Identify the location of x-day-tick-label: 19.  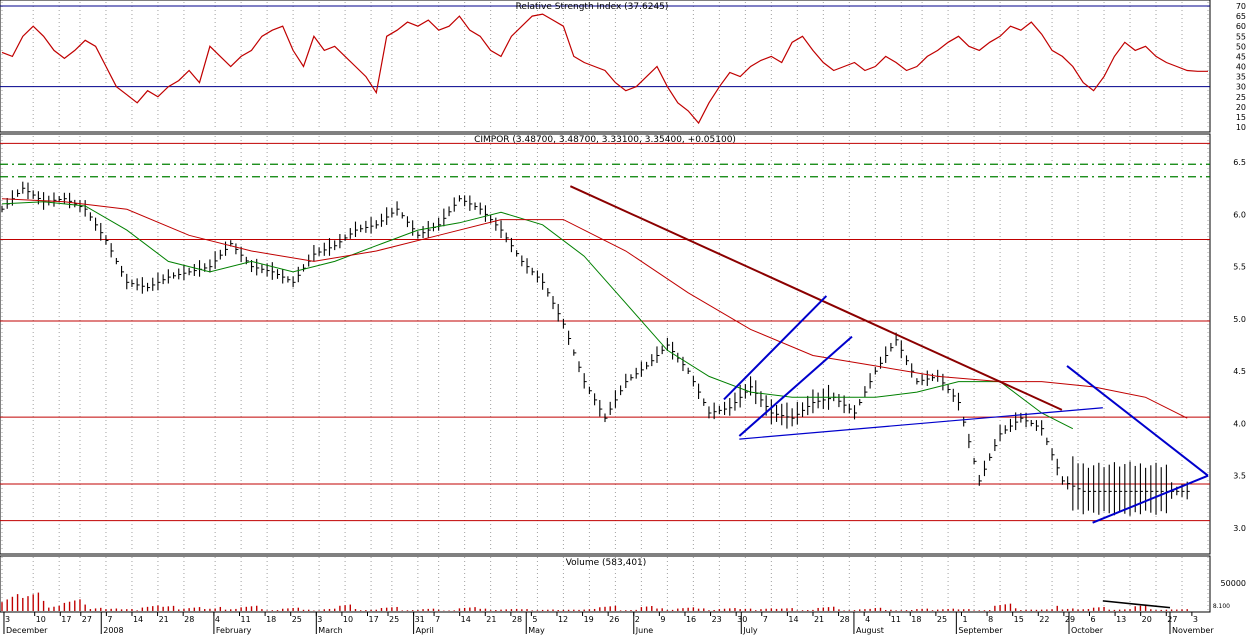
(589, 619).